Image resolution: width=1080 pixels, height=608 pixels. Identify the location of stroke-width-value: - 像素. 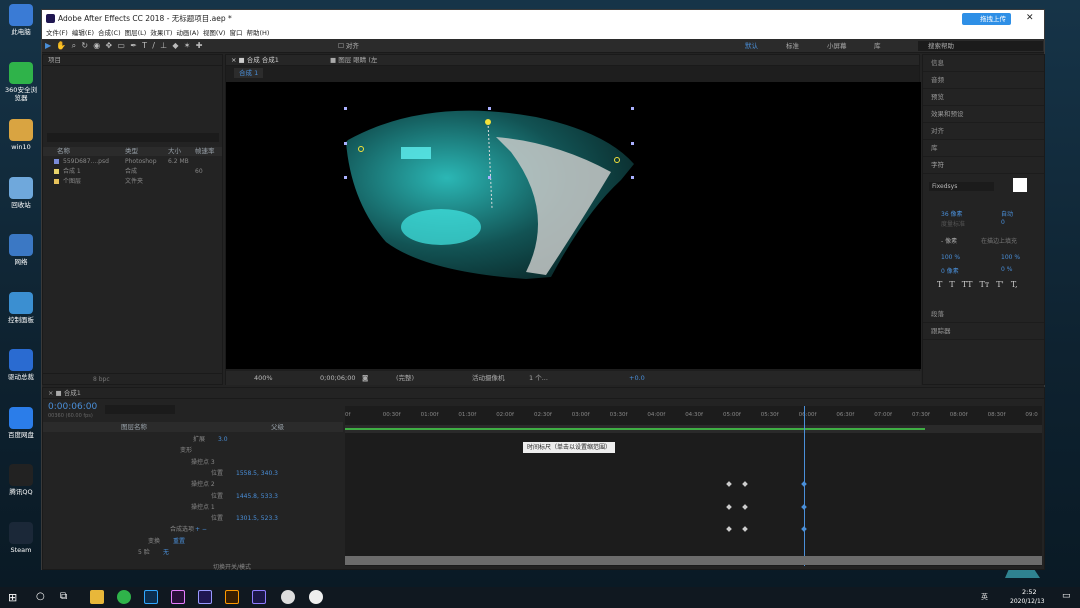
(949, 240).